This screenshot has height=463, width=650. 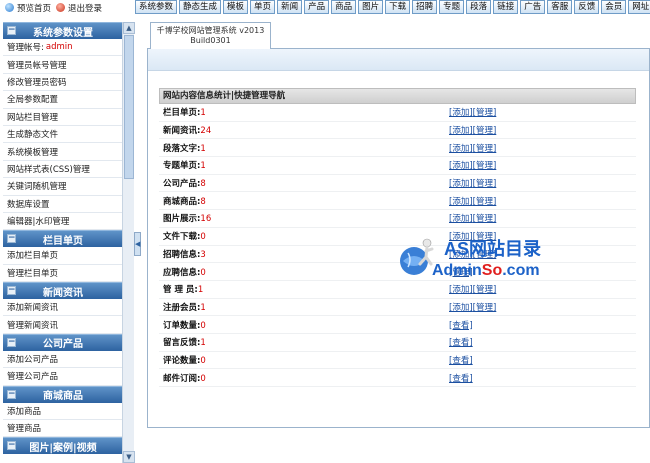 What do you see at coordinates (203, 378) in the screenshot?
I see `stat-count: 0` at bounding box center [203, 378].